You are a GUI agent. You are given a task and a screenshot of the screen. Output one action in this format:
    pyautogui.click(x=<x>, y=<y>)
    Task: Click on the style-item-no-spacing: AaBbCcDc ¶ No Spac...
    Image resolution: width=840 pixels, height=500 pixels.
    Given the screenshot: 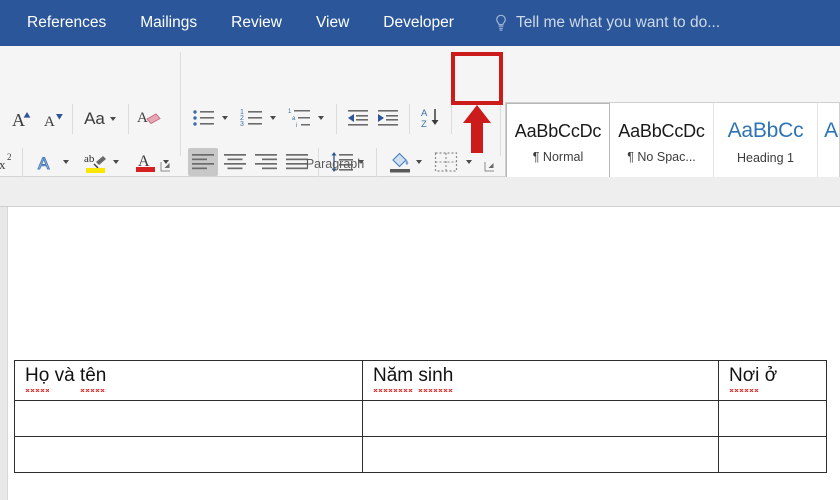 What is the action you would take?
    pyautogui.click(x=662, y=142)
    